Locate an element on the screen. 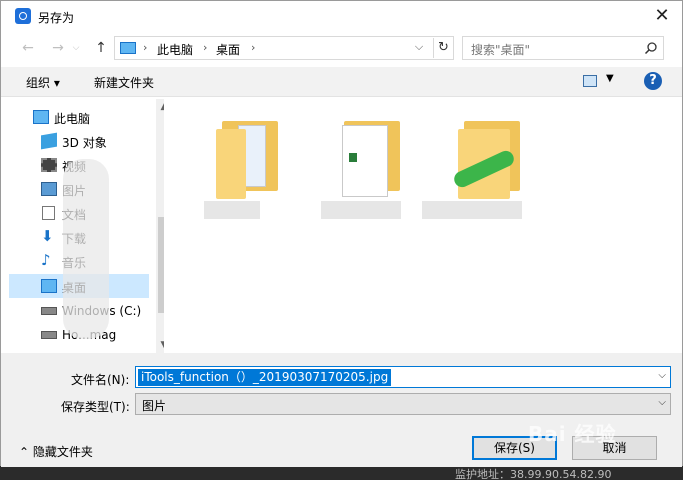 The image size is (683, 480). background-text: 监护地址：38.99.90.54.82.90 is located at coordinates (533, 474).